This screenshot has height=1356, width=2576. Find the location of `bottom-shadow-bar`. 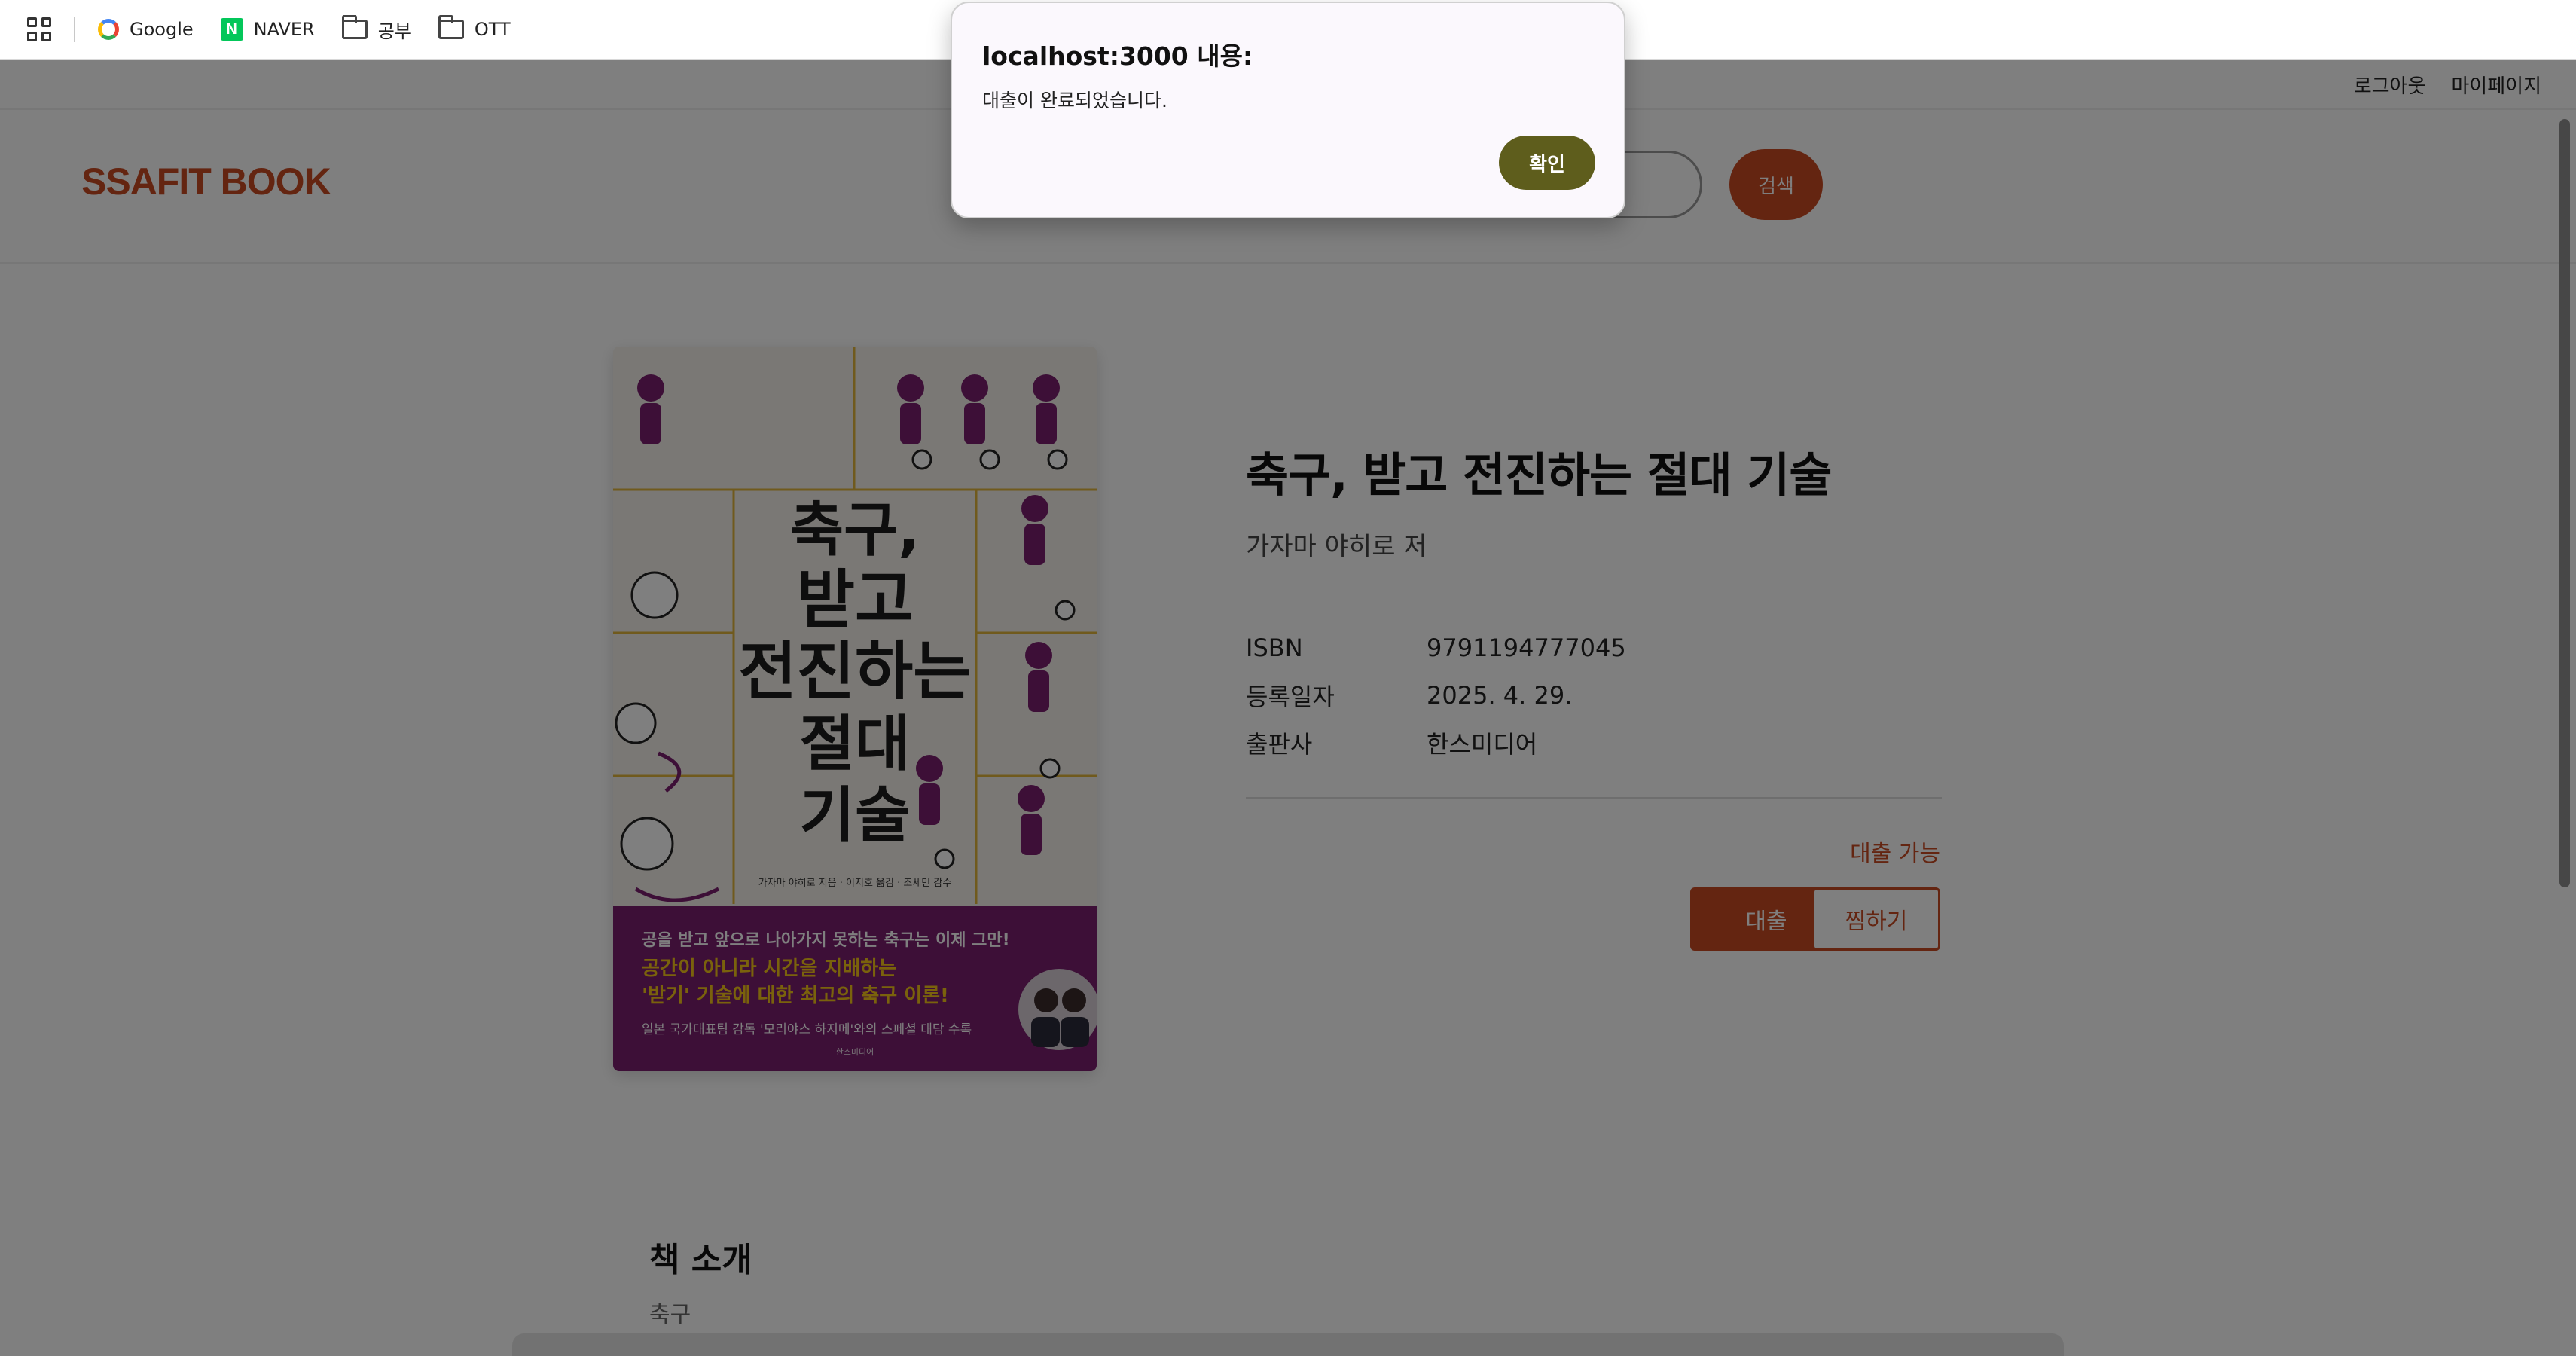

bottom-shadow-bar is located at coordinates (1288, 1344).